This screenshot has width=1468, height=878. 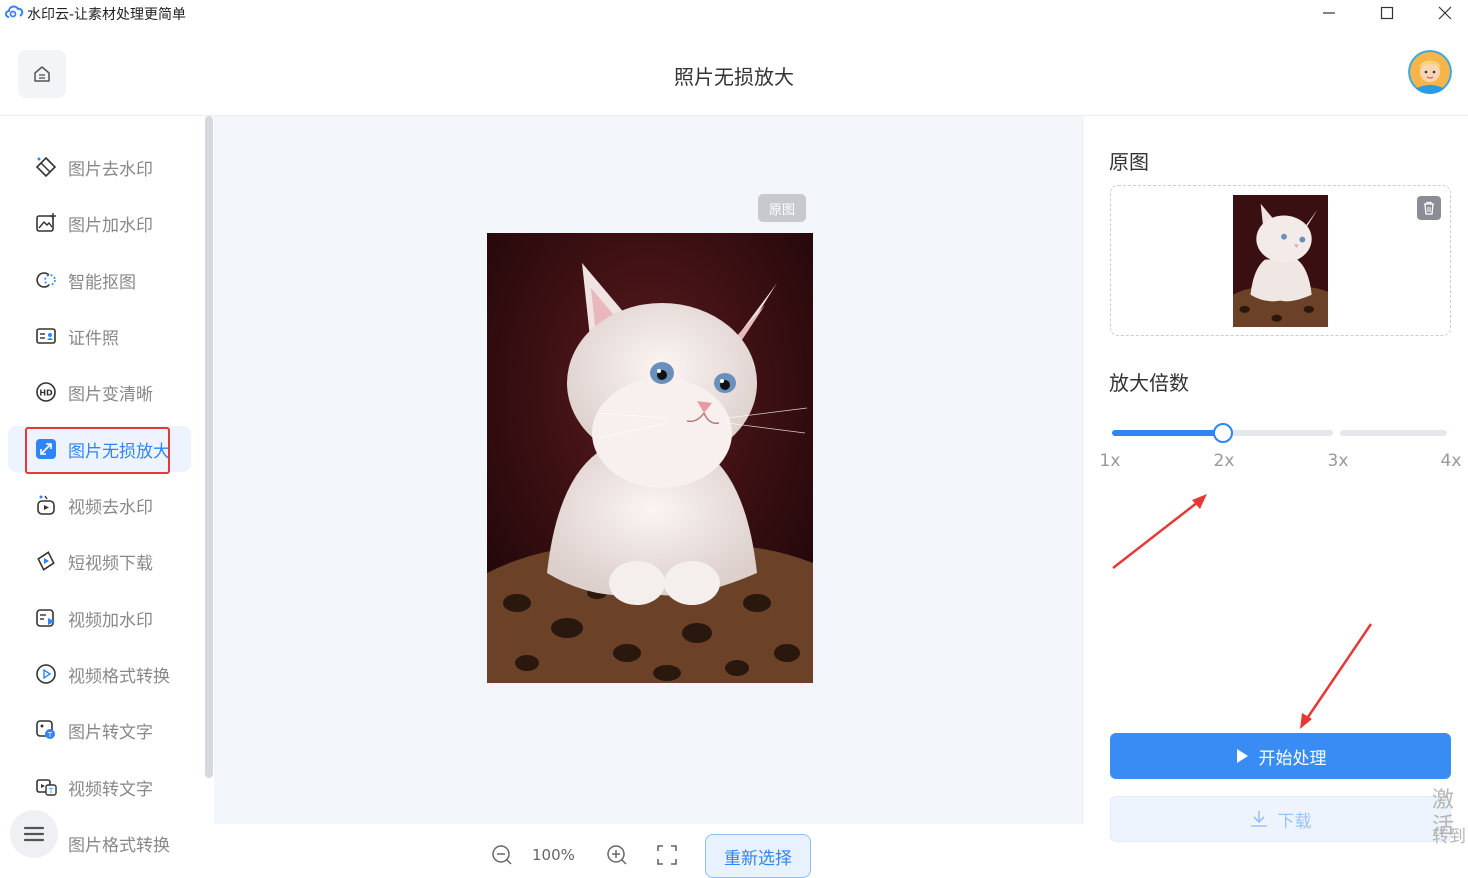 What do you see at coordinates (110, 507) in the screenshot?
I see `sidebar-item-label: 视频去水印` at bounding box center [110, 507].